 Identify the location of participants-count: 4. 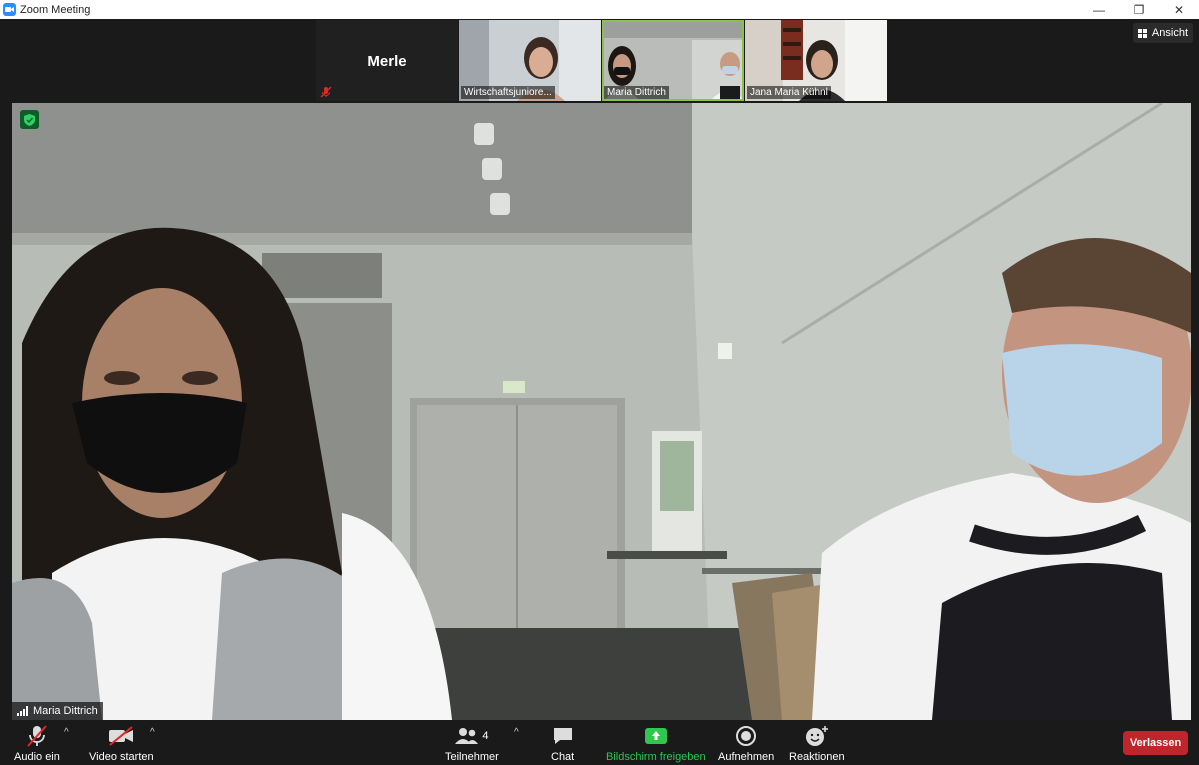
(485, 736).